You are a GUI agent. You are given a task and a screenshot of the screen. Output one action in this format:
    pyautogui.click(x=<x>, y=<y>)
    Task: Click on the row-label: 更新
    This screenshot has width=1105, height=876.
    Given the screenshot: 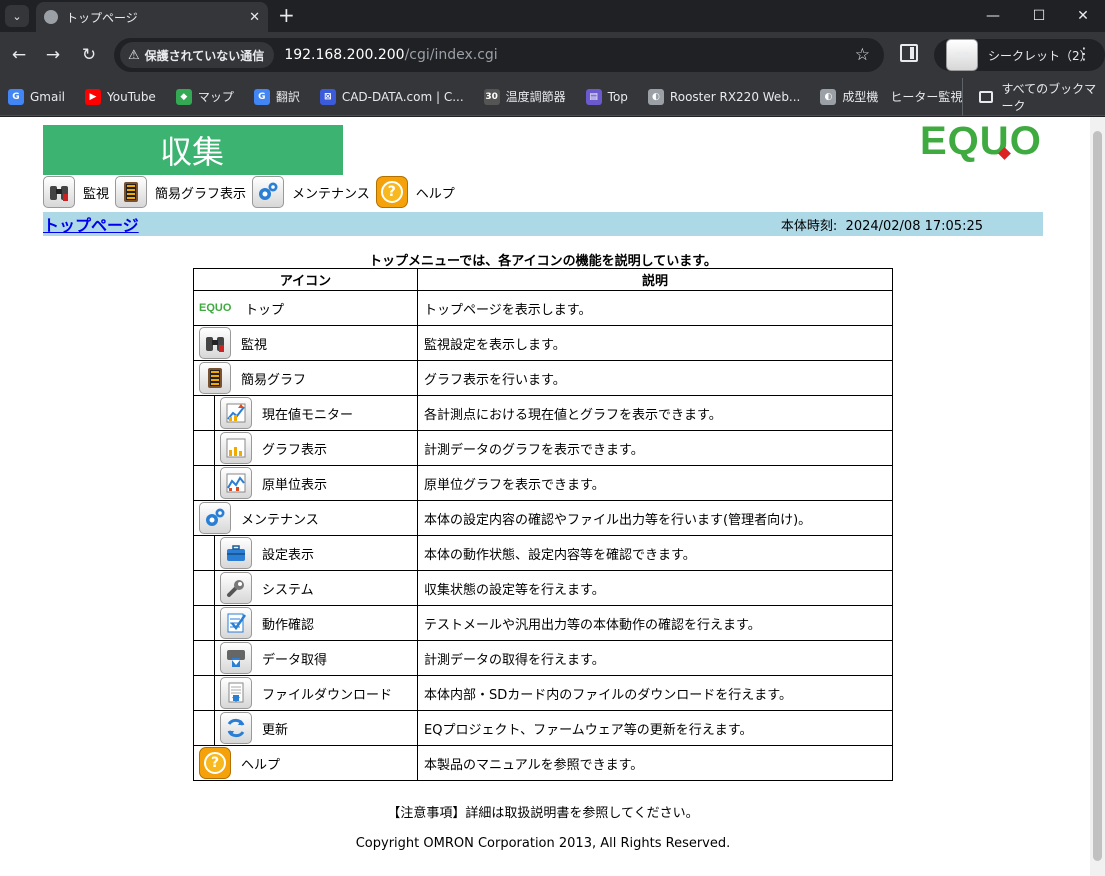 What is the action you would take?
    pyautogui.click(x=275, y=730)
    